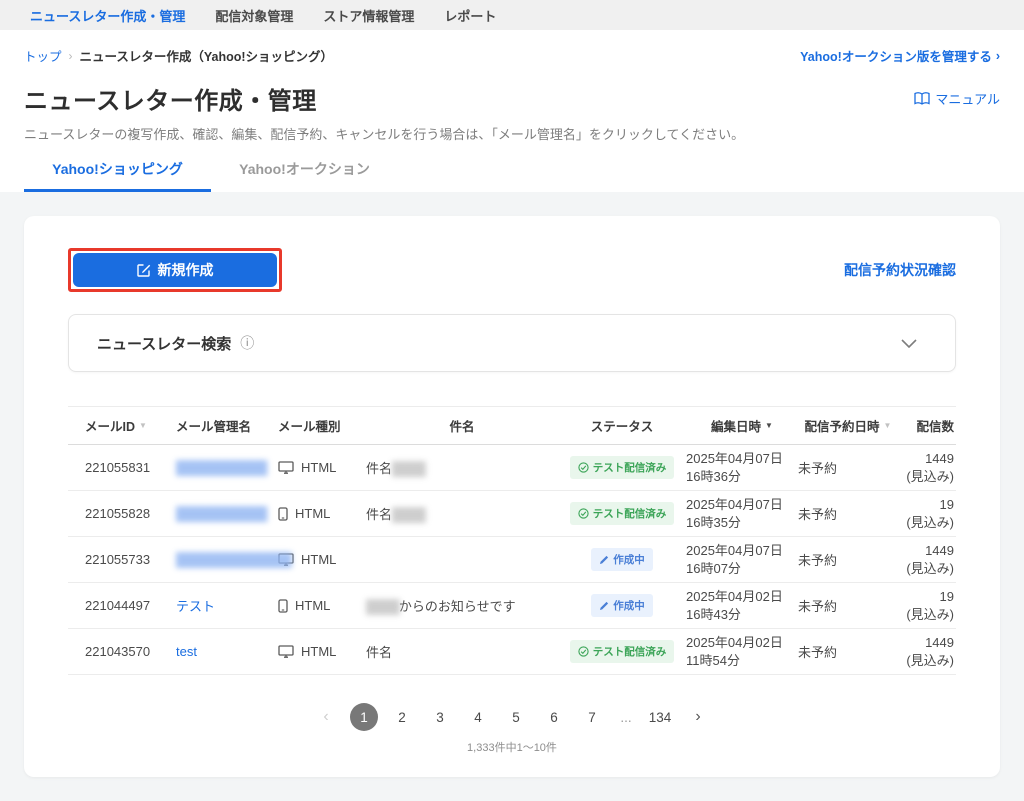 This screenshot has width=1024, height=801. What do you see at coordinates (927, 605) in the screenshot?
I see `cell-count: 19 (見込み)` at bounding box center [927, 605].